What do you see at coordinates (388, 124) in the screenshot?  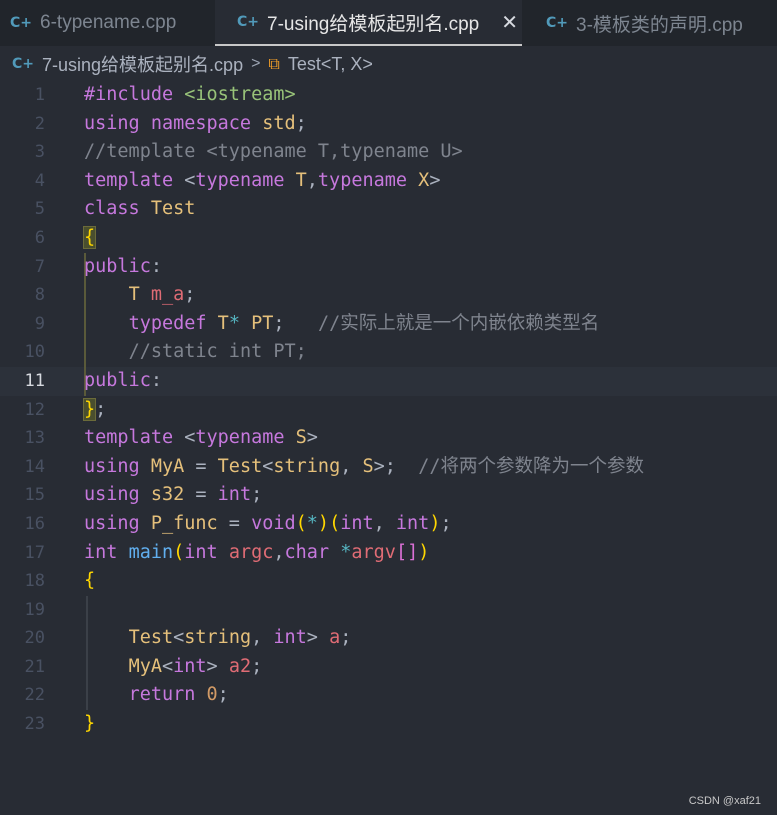 I see `code-line: 2 using namespace std;` at bounding box center [388, 124].